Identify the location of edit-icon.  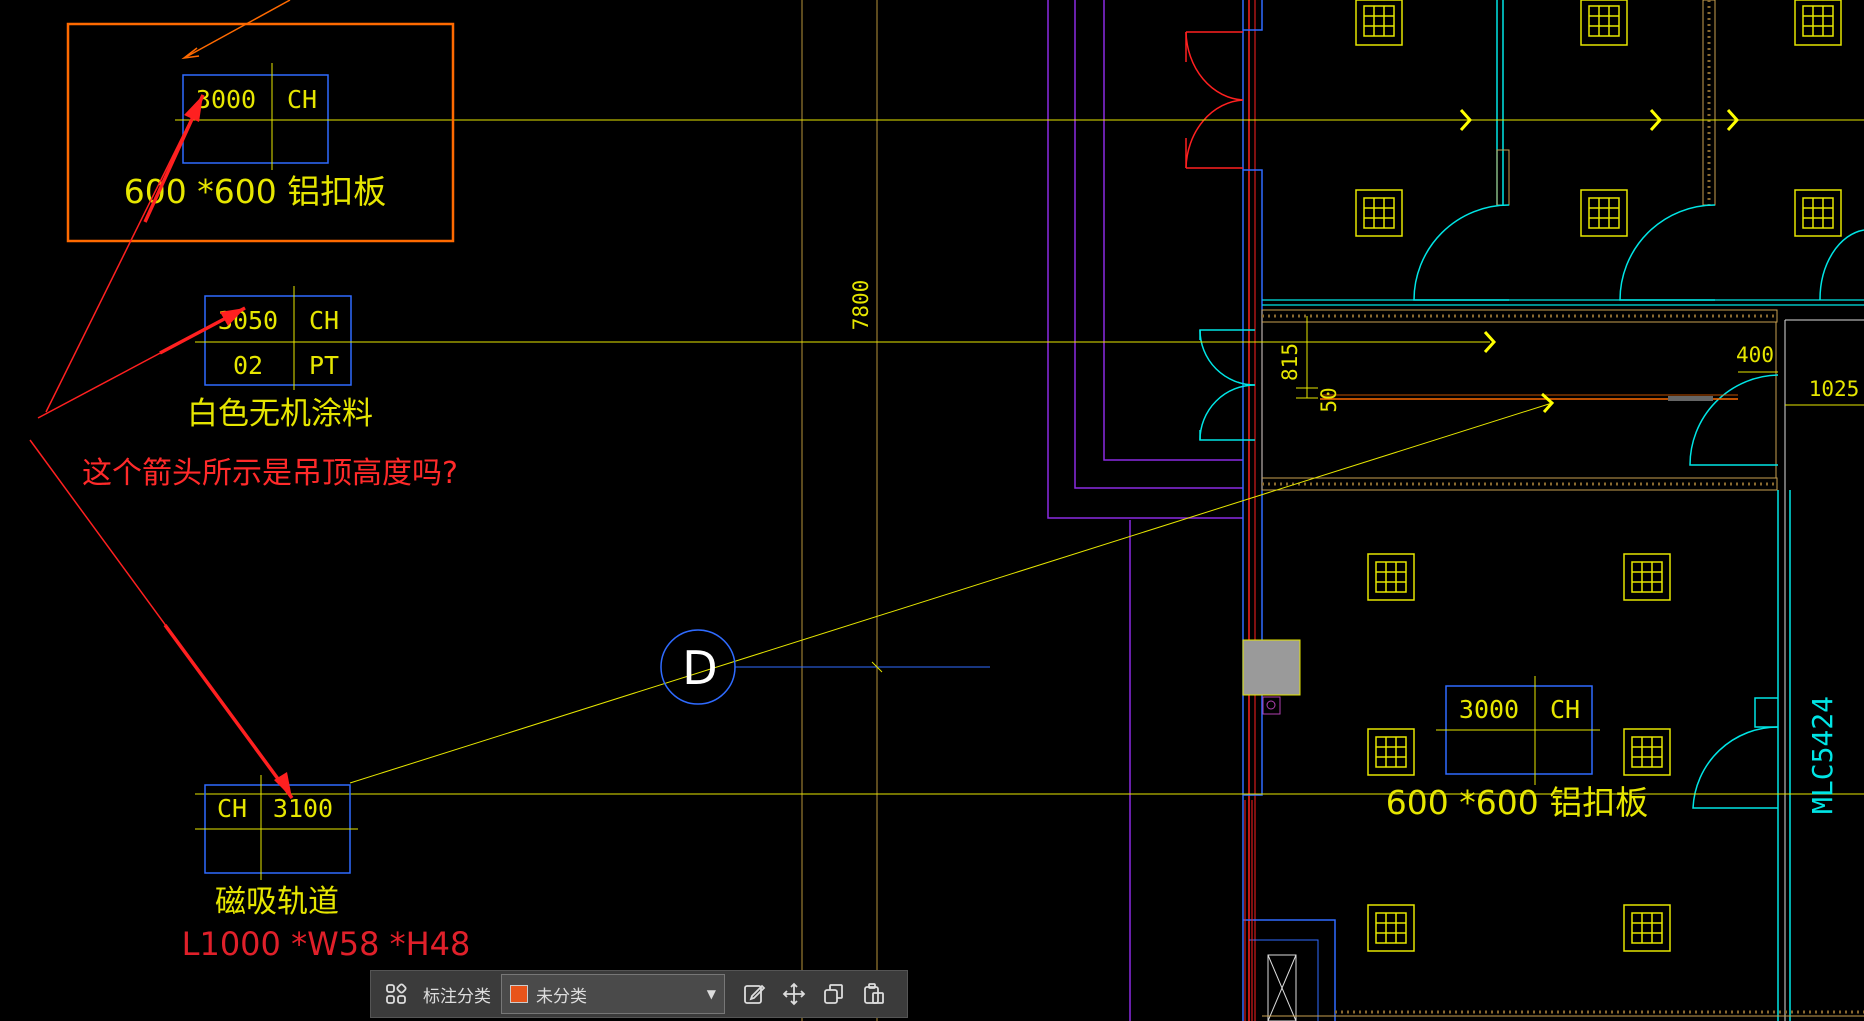
(754, 994).